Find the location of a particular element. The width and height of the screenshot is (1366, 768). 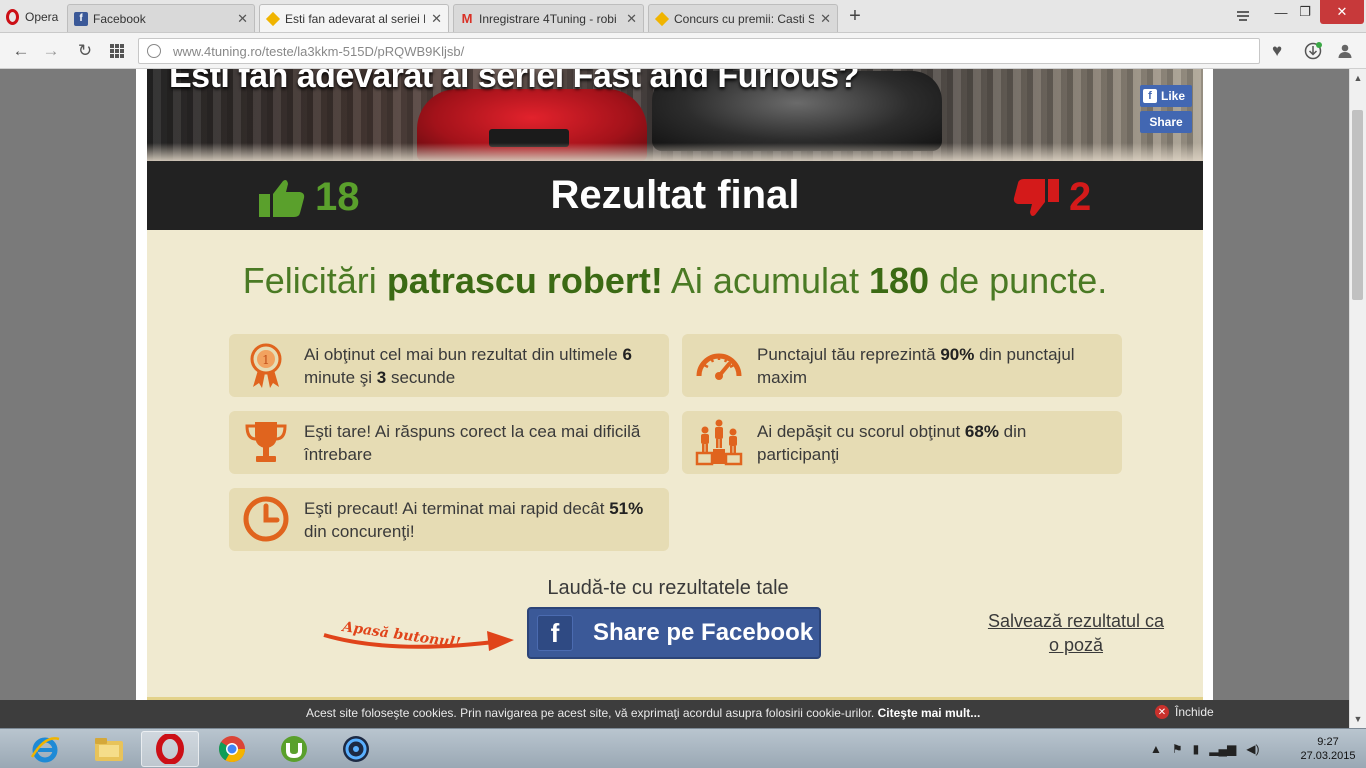

tab-label: Concurs cu premii: Casti Sk is located at coordinates (744, 18).